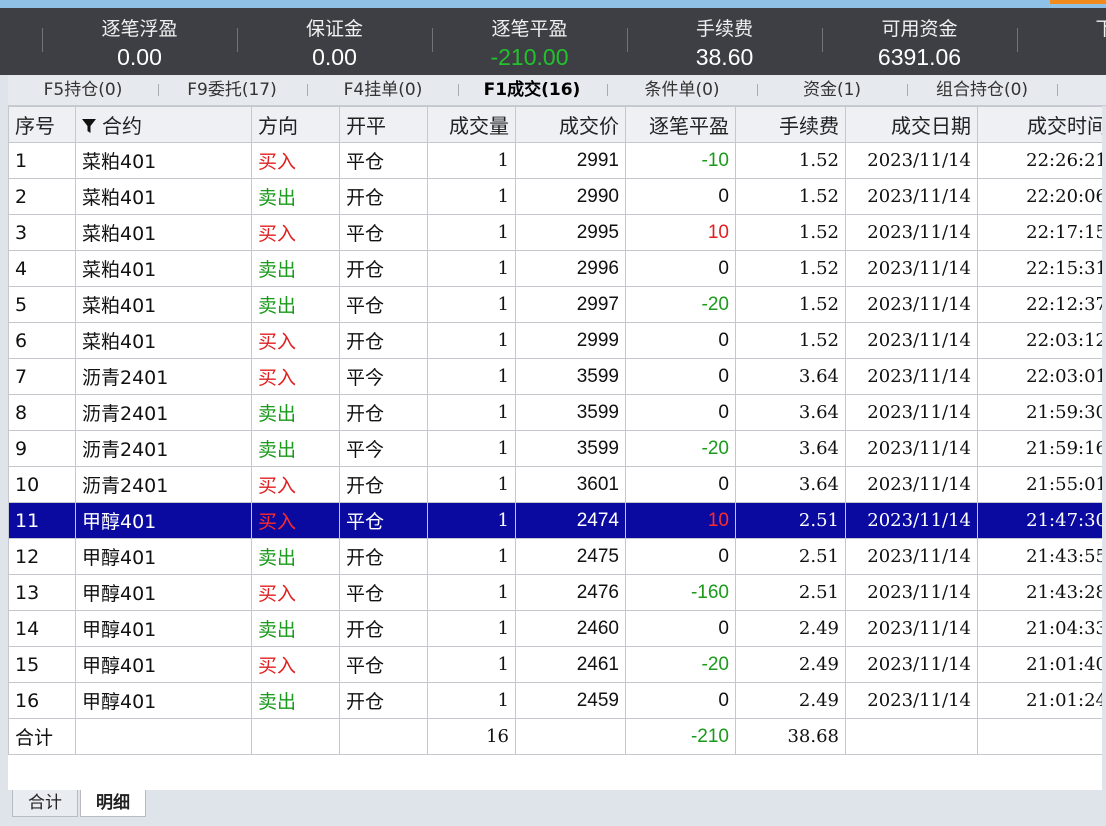 Image resolution: width=1106 pixels, height=826 pixels. What do you see at coordinates (790, 556) in the screenshot?
I see `cell-fee: 2.51` at bounding box center [790, 556].